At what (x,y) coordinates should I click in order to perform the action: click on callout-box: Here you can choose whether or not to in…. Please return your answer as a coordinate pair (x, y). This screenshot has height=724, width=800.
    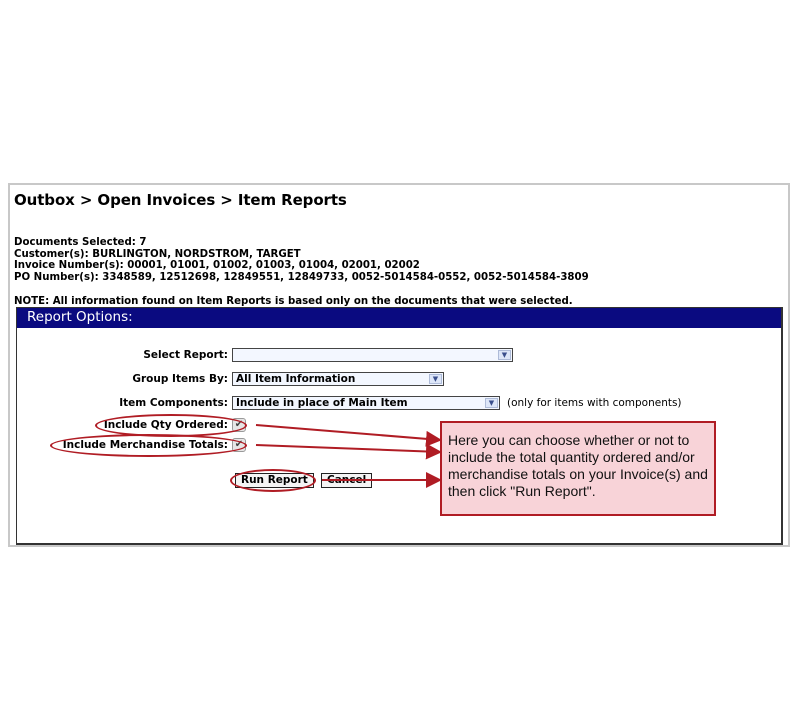
    Looking at the image, I should click on (578, 468).